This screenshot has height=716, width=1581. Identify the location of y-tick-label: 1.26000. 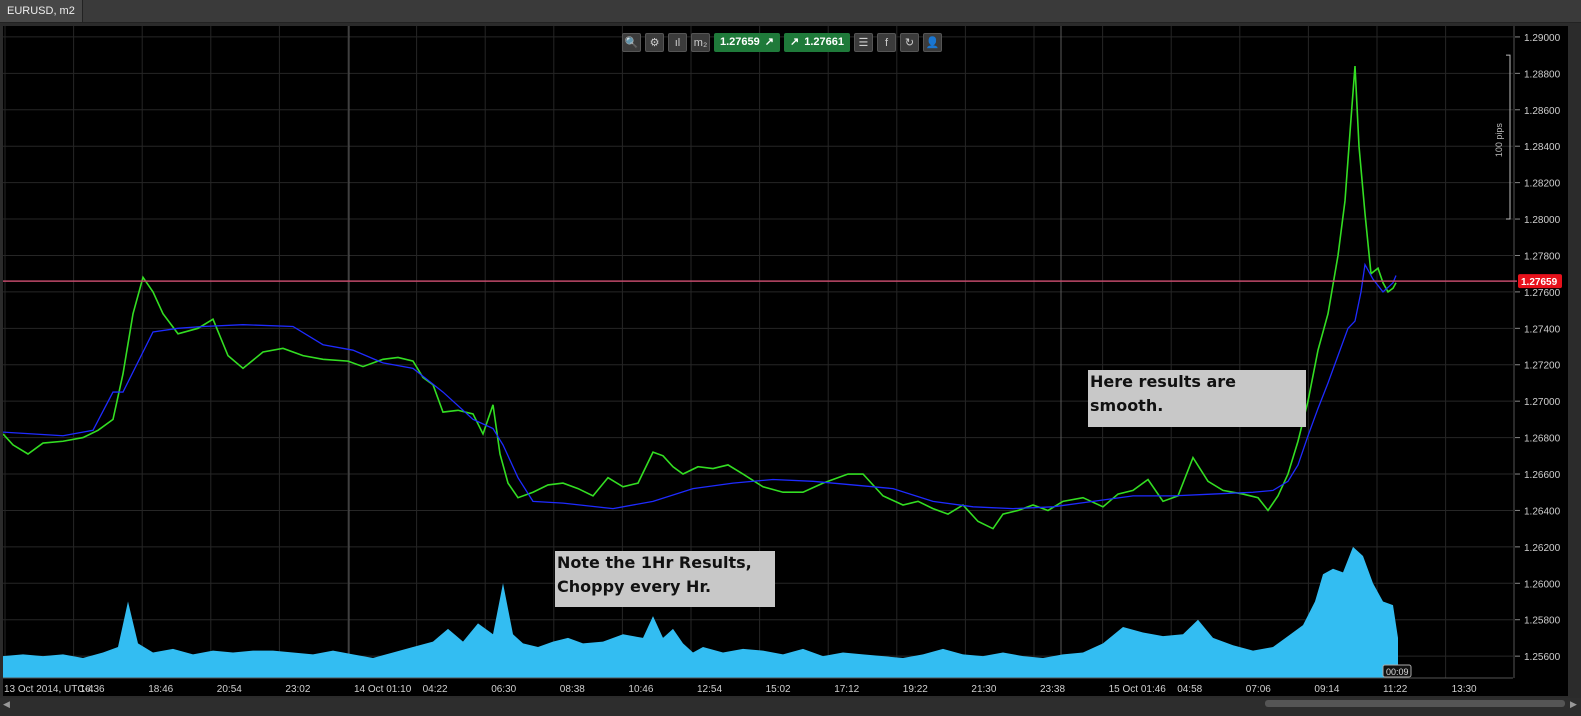
(1542, 584).